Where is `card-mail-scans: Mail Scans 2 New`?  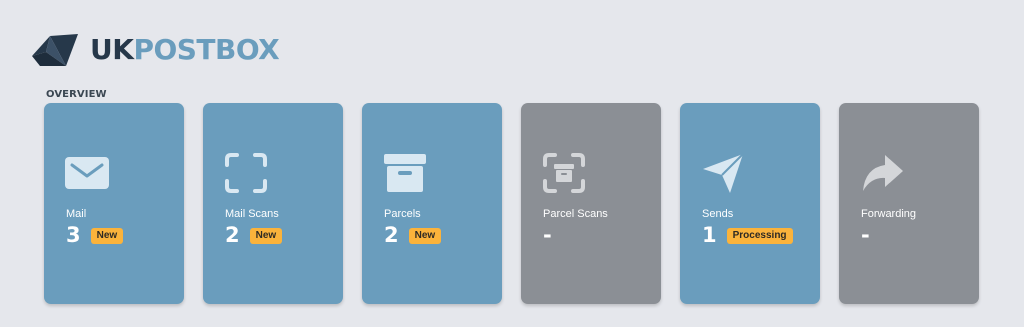 card-mail-scans: Mail Scans 2 New is located at coordinates (273, 203).